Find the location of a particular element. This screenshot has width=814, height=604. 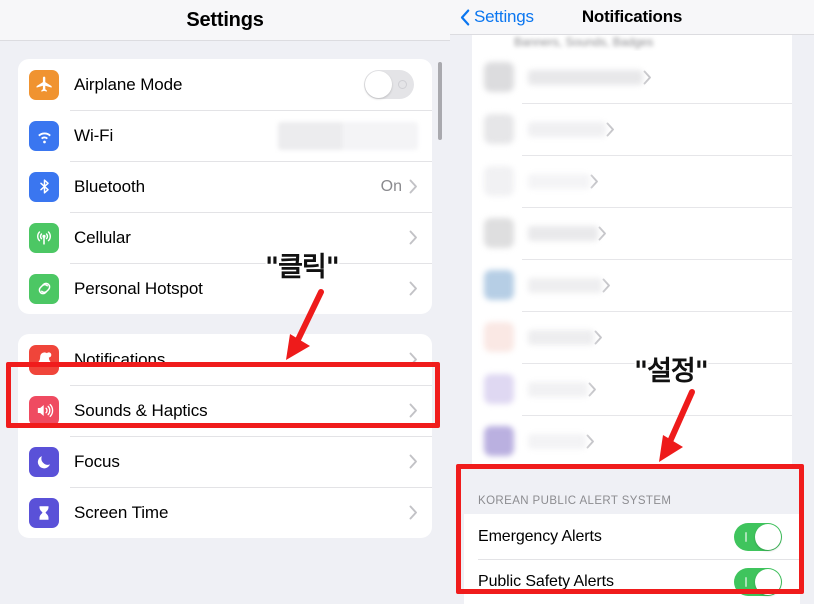

sidebar-item-personal-hotspot: Personal Hotspot is located at coordinates (225, 288).